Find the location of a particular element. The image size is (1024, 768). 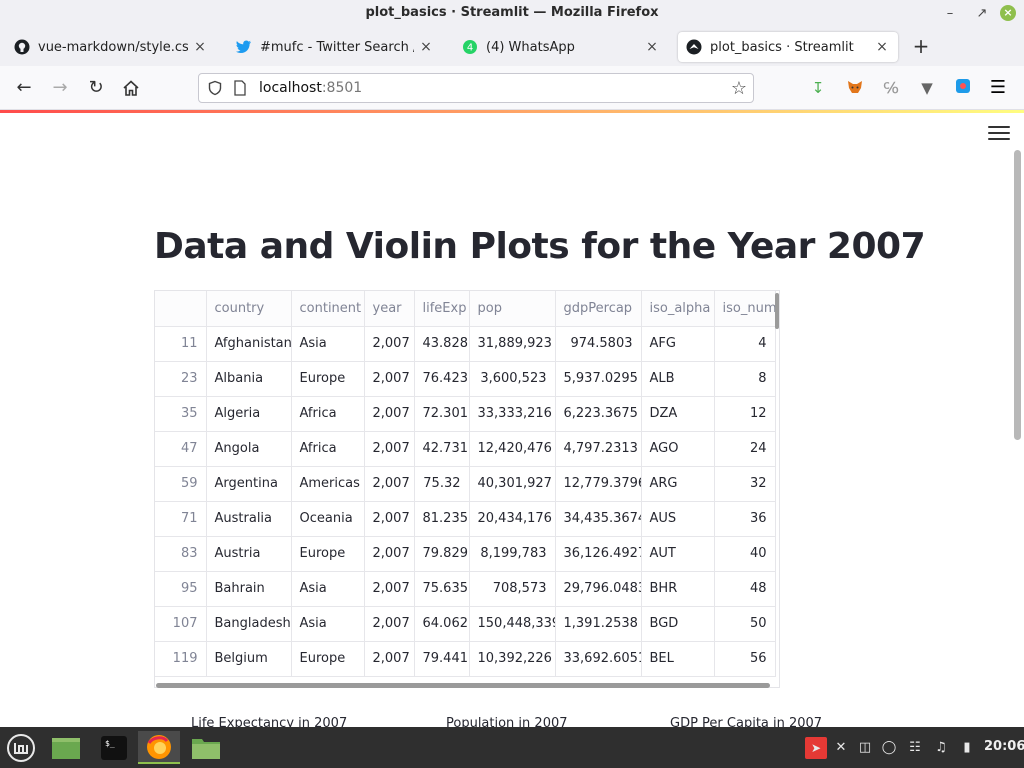

column-header is located at coordinates (181, 309).